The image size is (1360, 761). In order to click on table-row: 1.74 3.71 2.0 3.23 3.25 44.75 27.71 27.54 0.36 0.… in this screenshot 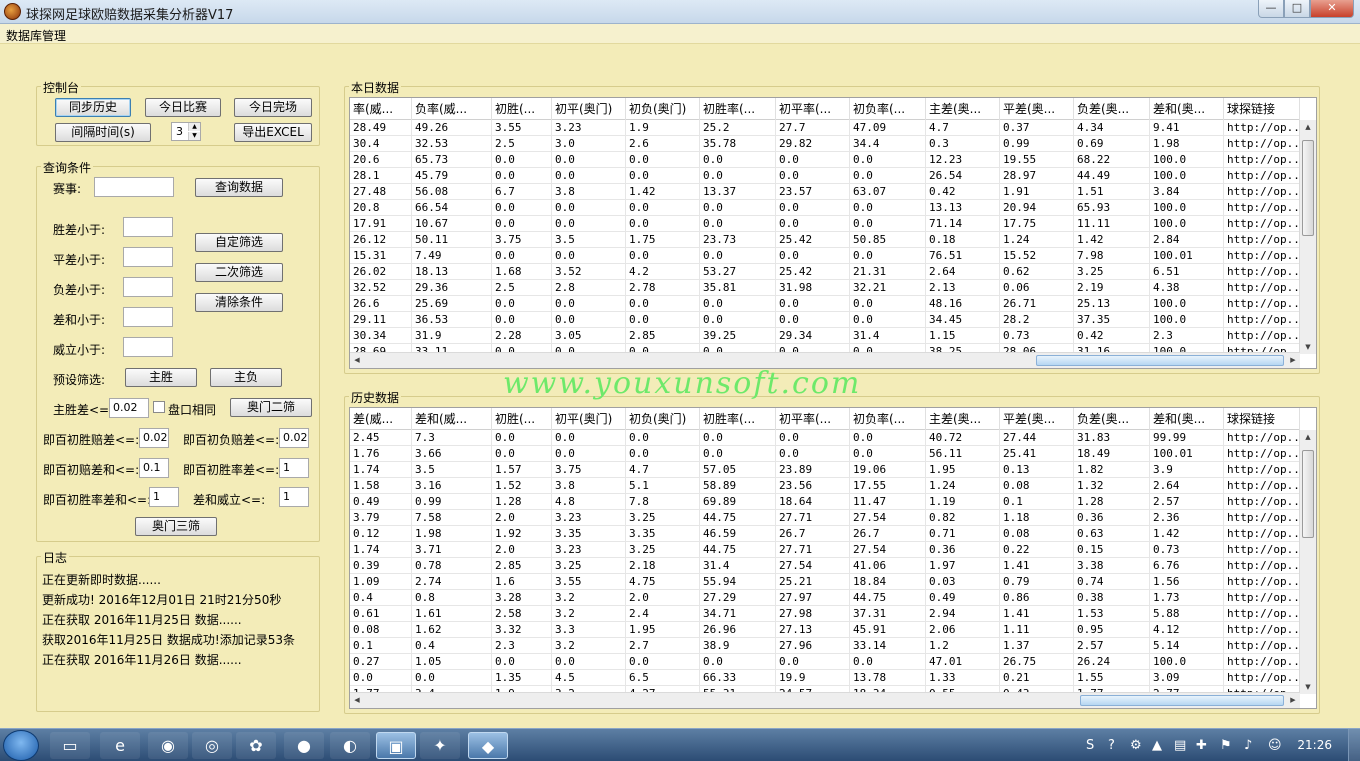, I will do `click(825, 550)`.